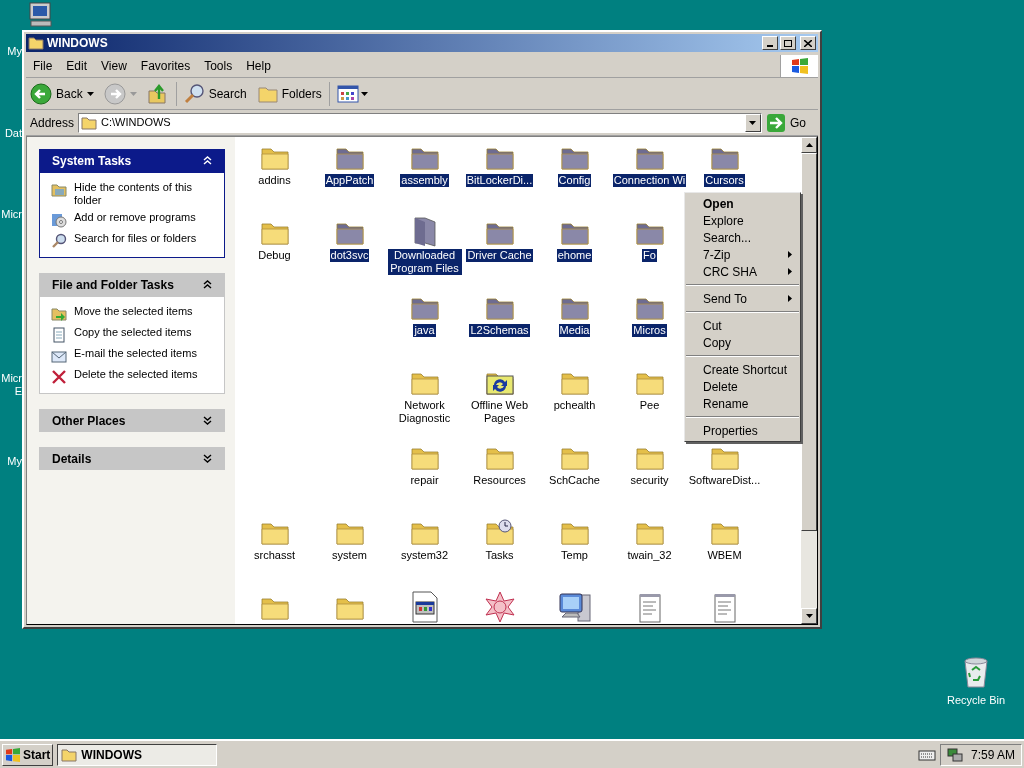 The height and width of the screenshot is (768, 1024). I want to click on desktop-icon-label: Recycle Bin, so click(976, 700).